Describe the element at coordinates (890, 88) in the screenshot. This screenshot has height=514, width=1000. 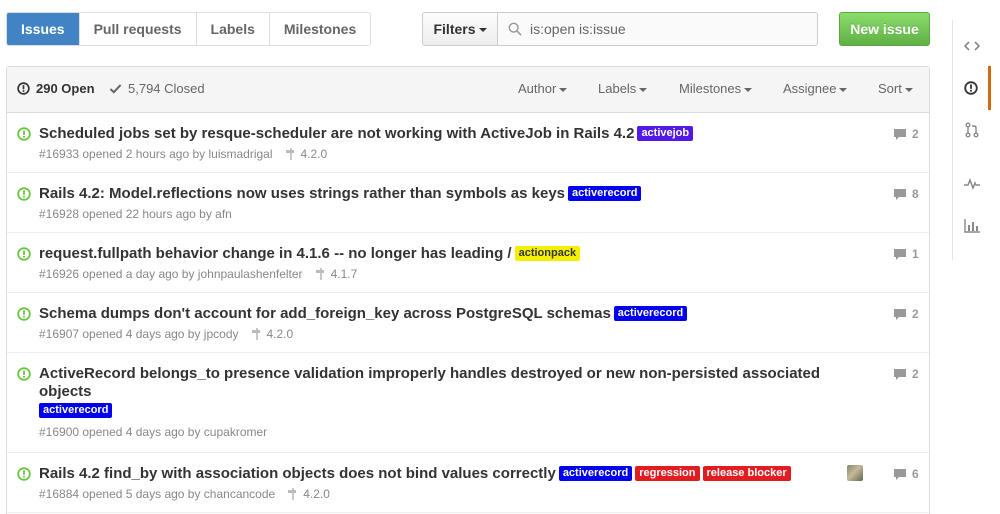
I see `sort-label: Sort` at that location.